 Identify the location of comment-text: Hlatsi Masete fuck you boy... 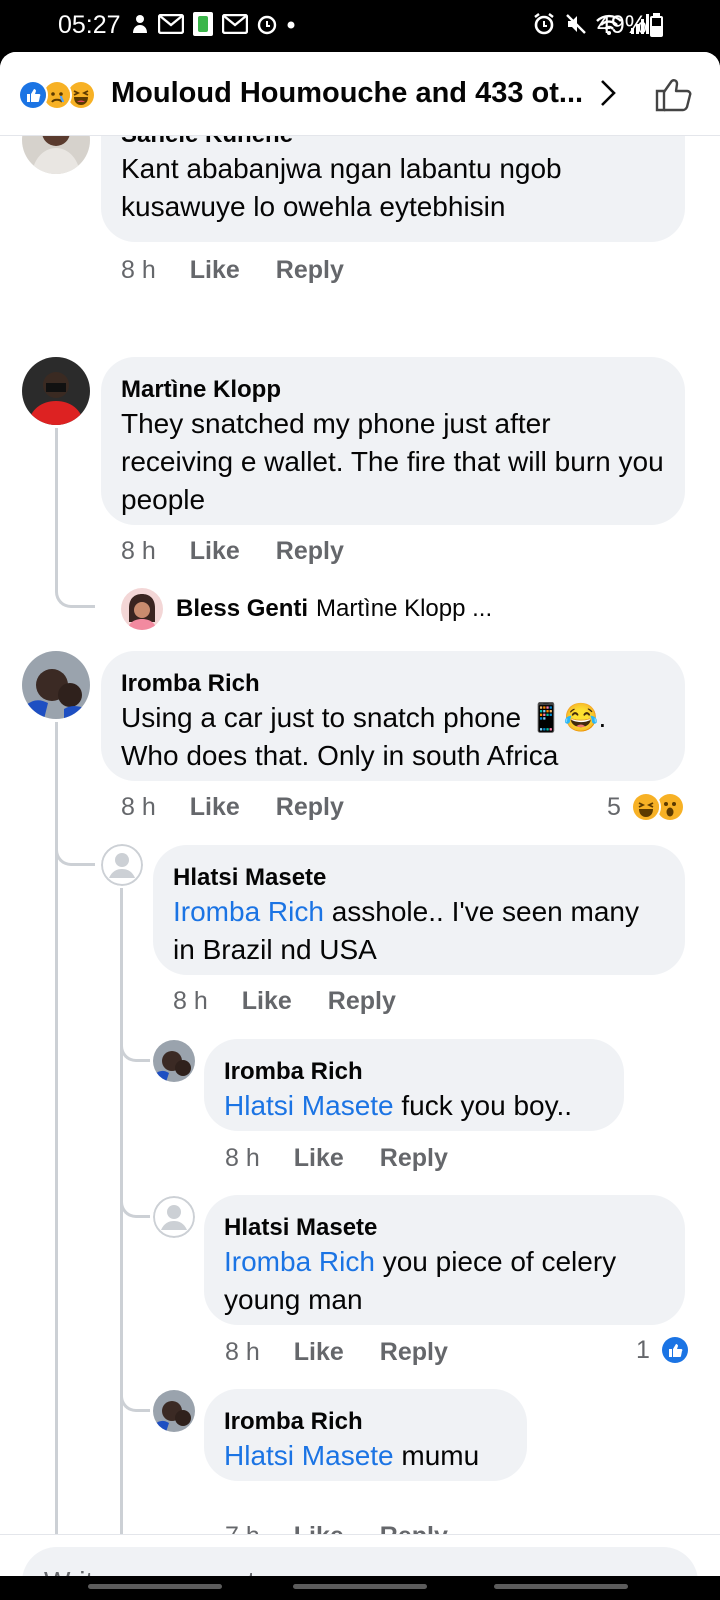
(414, 1106).